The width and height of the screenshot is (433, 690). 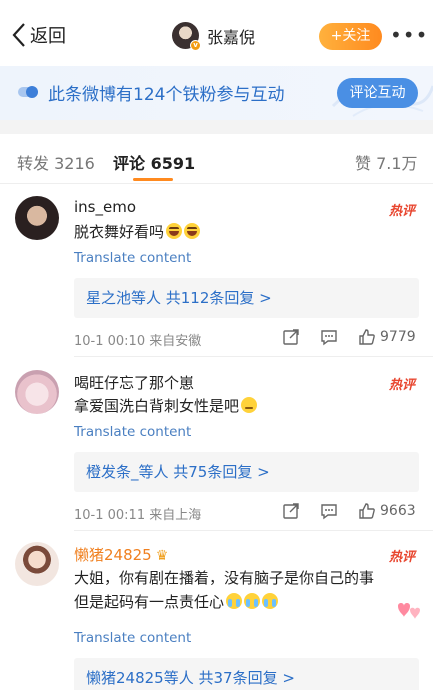 What do you see at coordinates (186, 36) in the screenshot?
I see `author-avatar: v` at bounding box center [186, 36].